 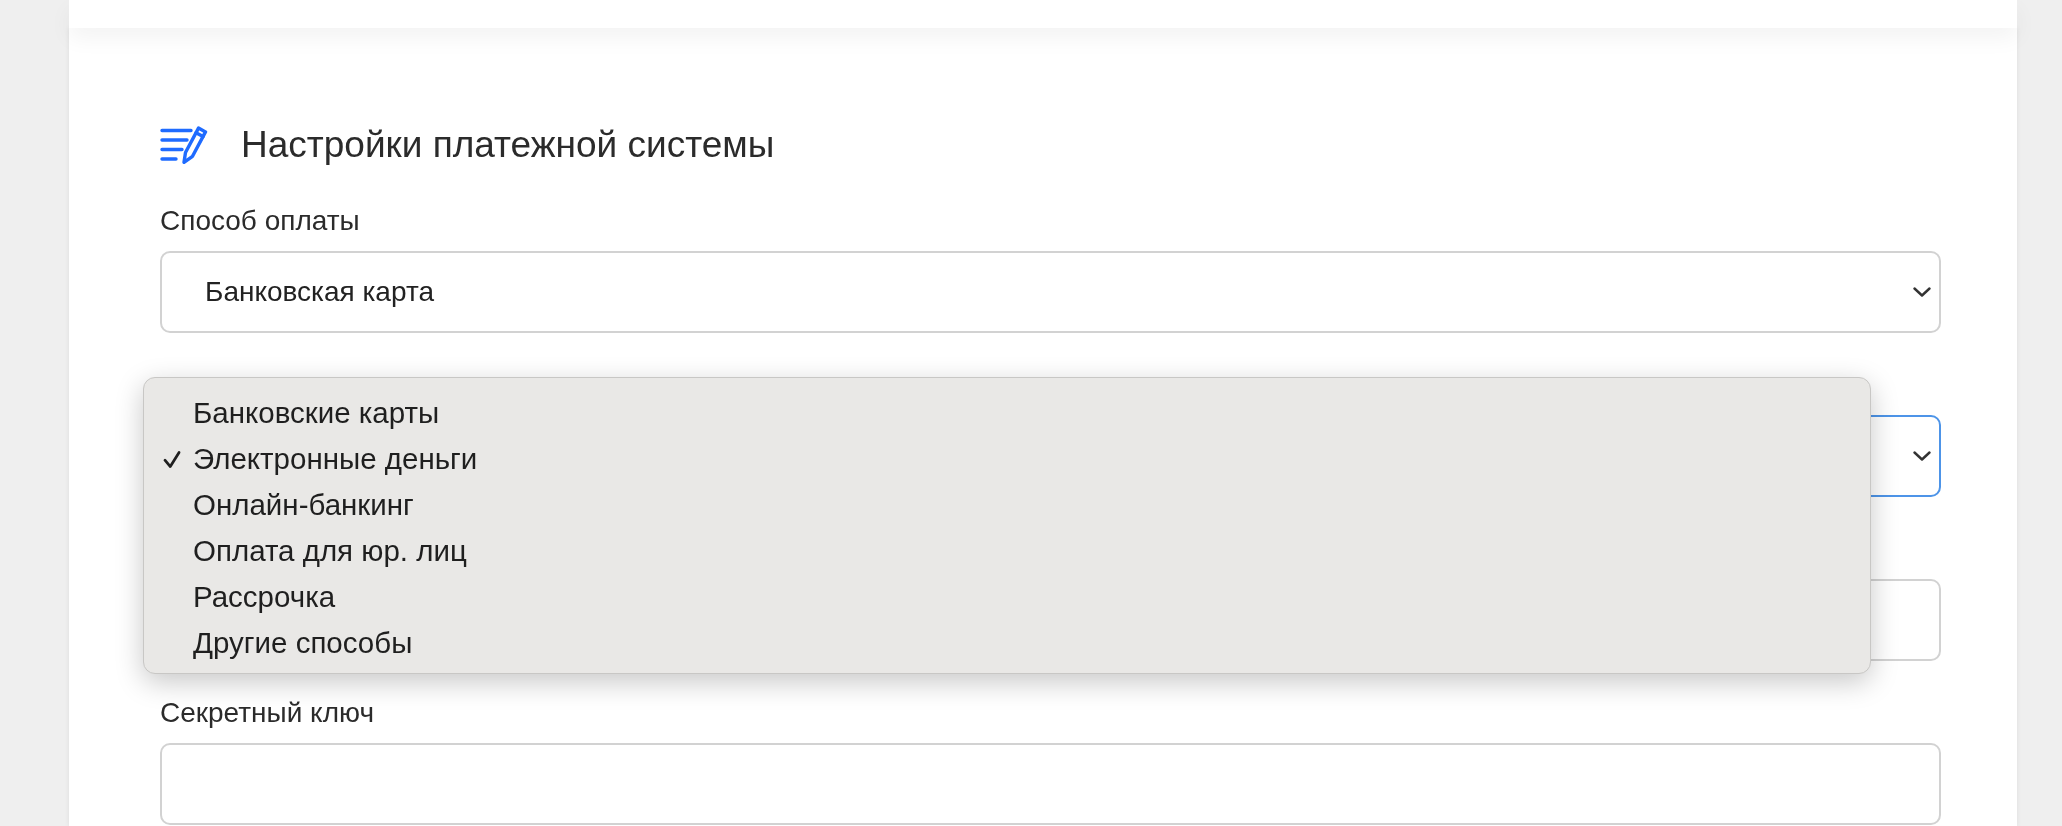 I want to click on field-label: Способ оплаты, so click(x=260, y=221).